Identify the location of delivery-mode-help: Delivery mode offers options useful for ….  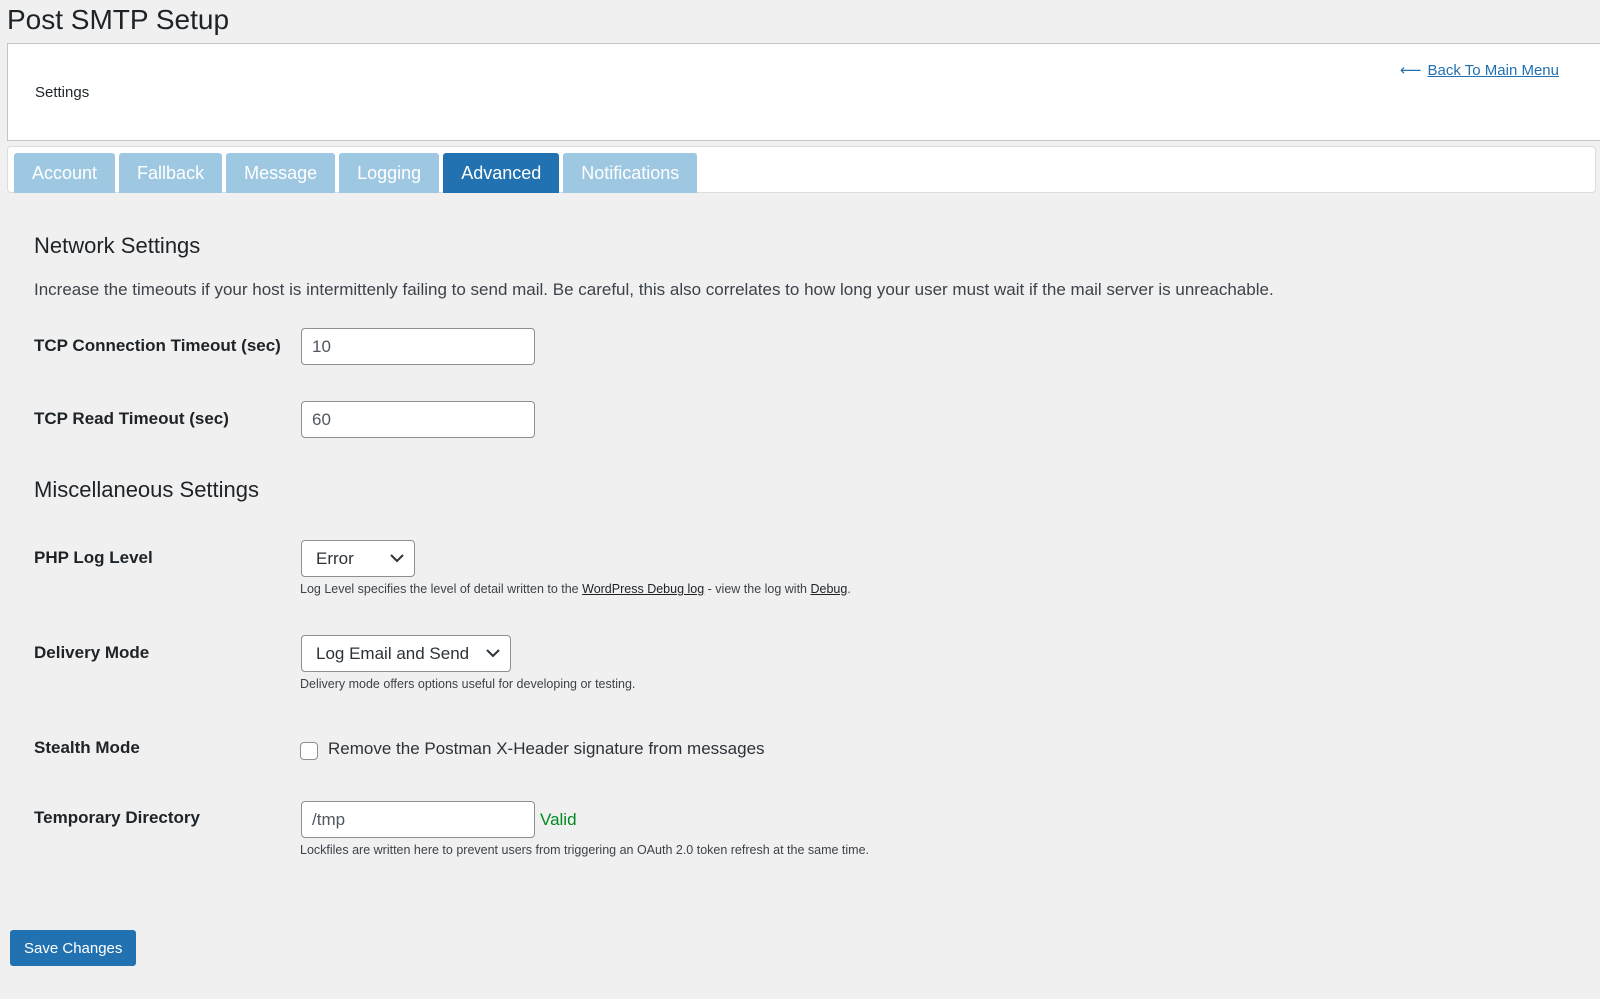
(468, 684).